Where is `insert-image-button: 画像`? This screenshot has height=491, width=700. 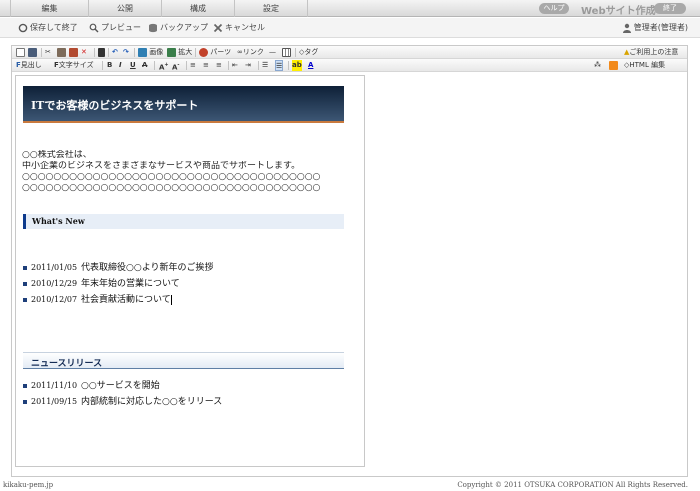
insert-image-button: 画像 is located at coordinates (150, 52).